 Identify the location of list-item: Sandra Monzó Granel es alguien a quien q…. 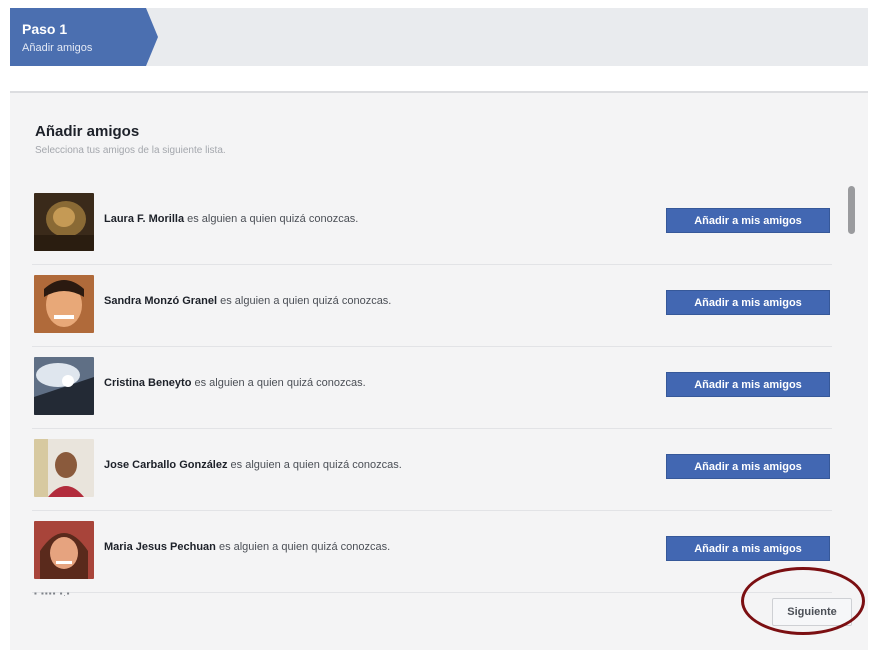
(432, 306).